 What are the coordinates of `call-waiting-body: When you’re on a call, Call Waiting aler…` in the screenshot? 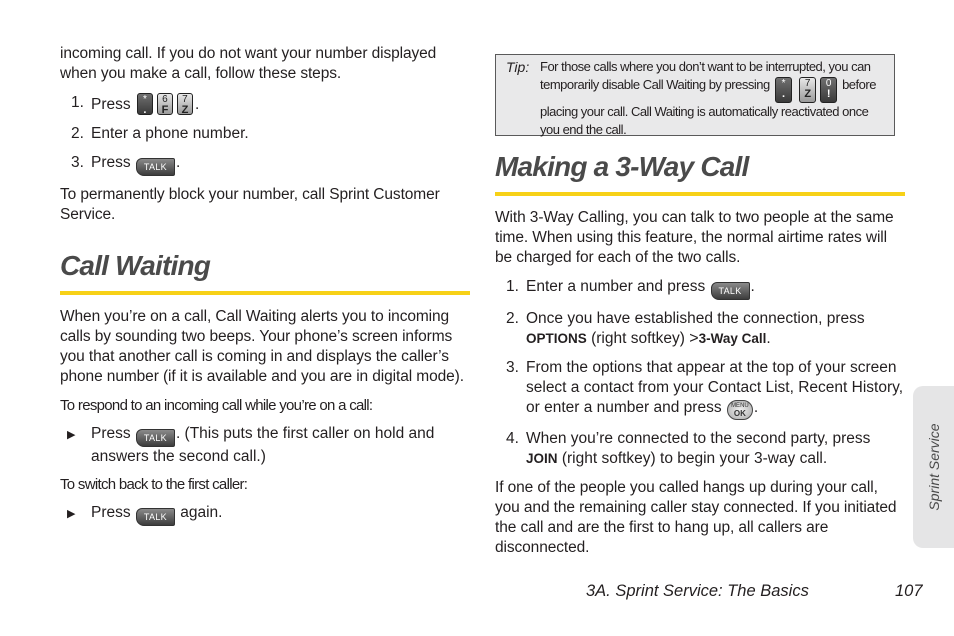 It's located at (262, 346).